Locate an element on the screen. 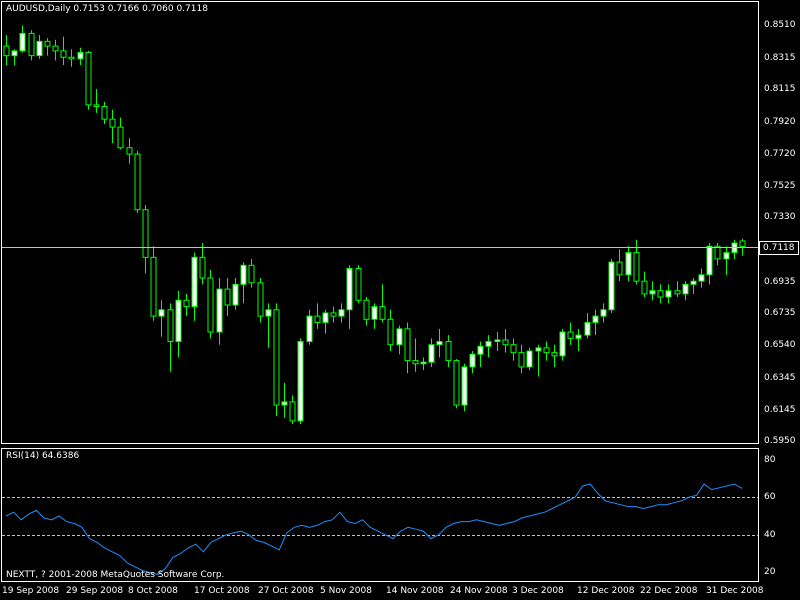  price-tick-label: 0.7330 is located at coordinates (780, 217).